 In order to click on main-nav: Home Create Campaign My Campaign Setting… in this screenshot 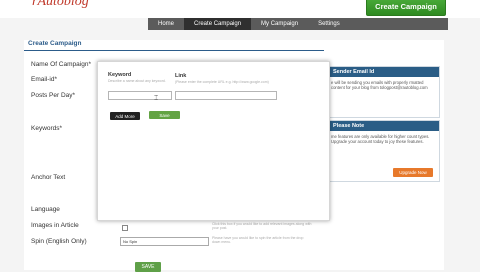, I will do `click(298, 24)`.